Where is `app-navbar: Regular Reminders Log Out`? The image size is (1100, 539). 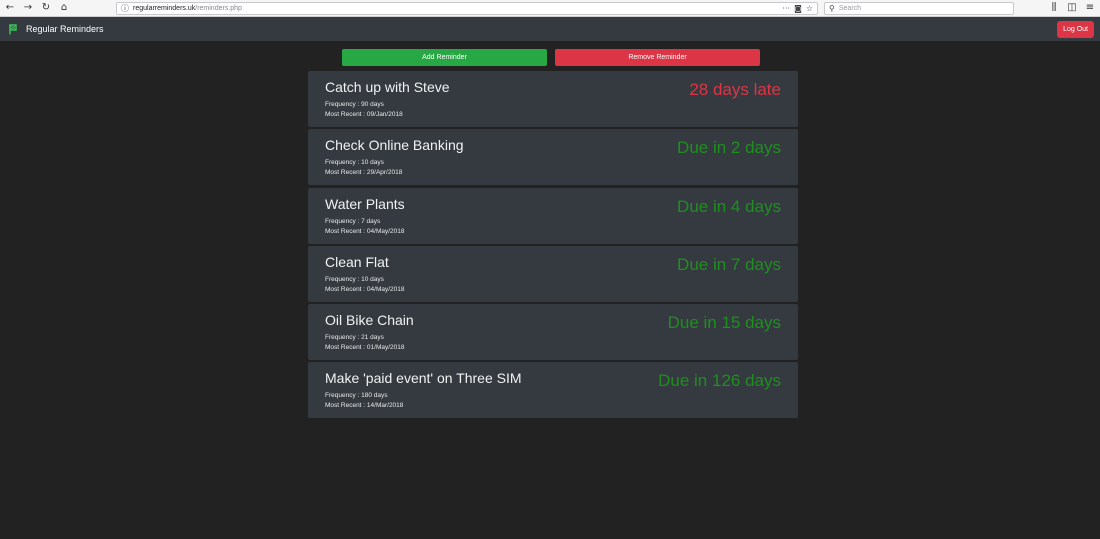
app-navbar: Regular Reminders Log Out is located at coordinates (550, 29).